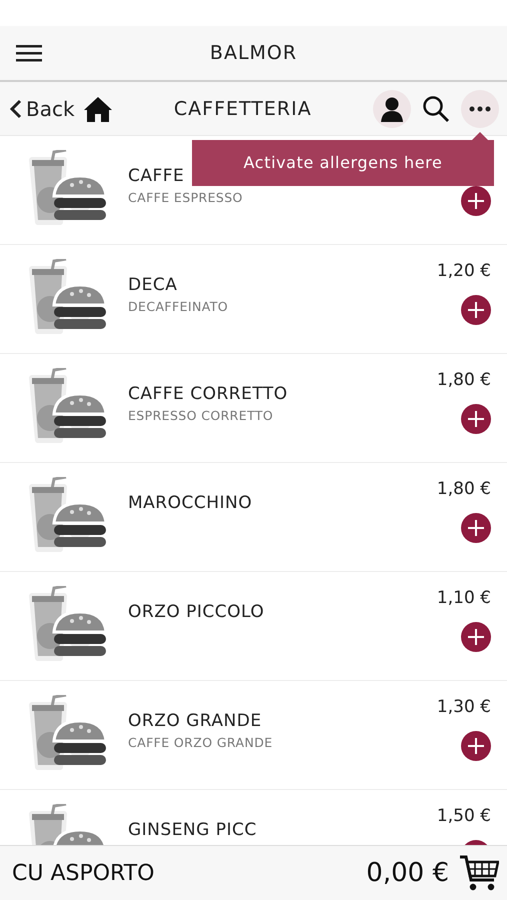  Describe the element at coordinates (197, 612) in the screenshot. I see `item-name: ORZO PICCOLO` at that location.